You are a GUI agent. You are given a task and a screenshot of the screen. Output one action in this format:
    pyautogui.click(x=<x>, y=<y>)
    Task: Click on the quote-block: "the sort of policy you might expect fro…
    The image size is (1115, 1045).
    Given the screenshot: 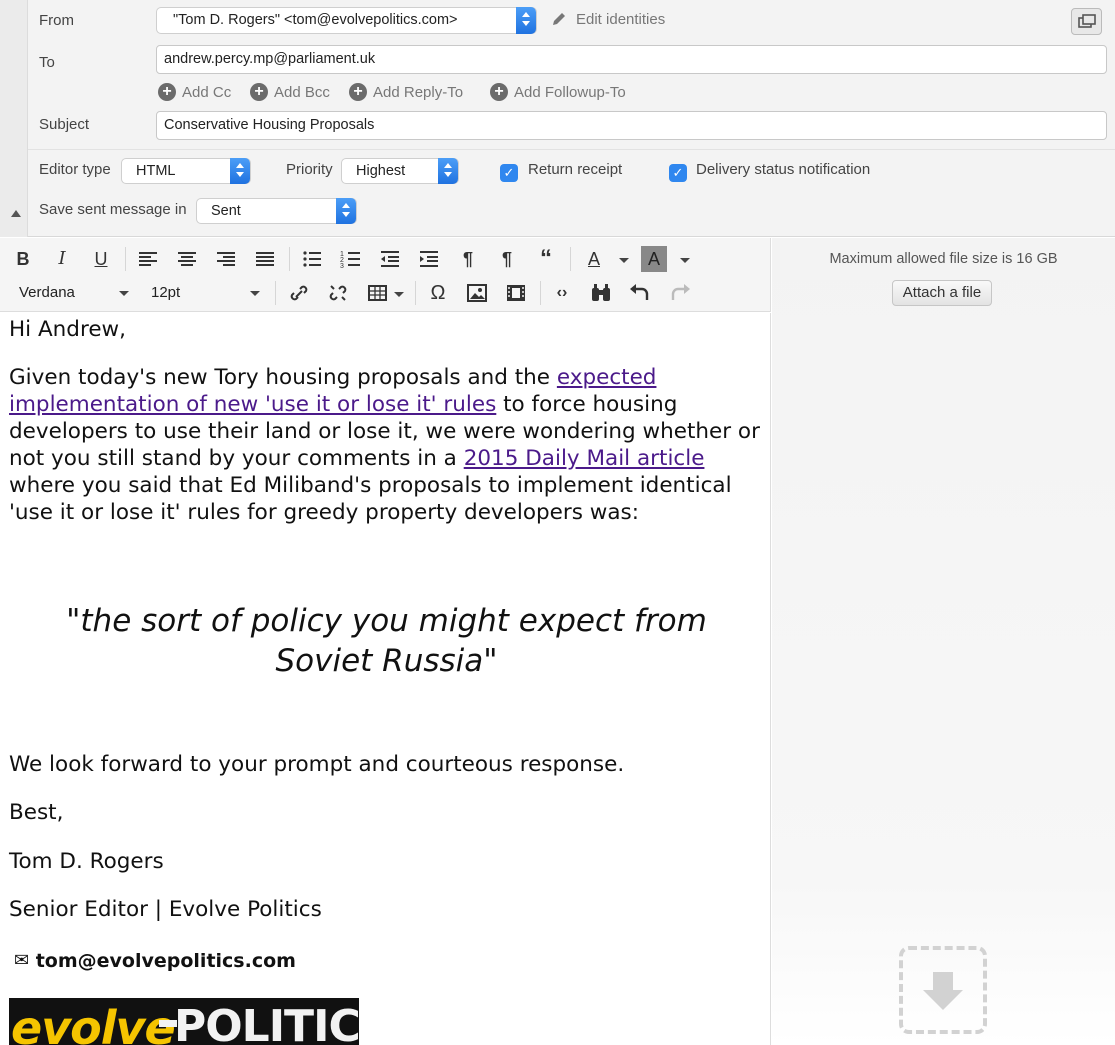 What is the action you would take?
    pyautogui.click(x=386, y=641)
    